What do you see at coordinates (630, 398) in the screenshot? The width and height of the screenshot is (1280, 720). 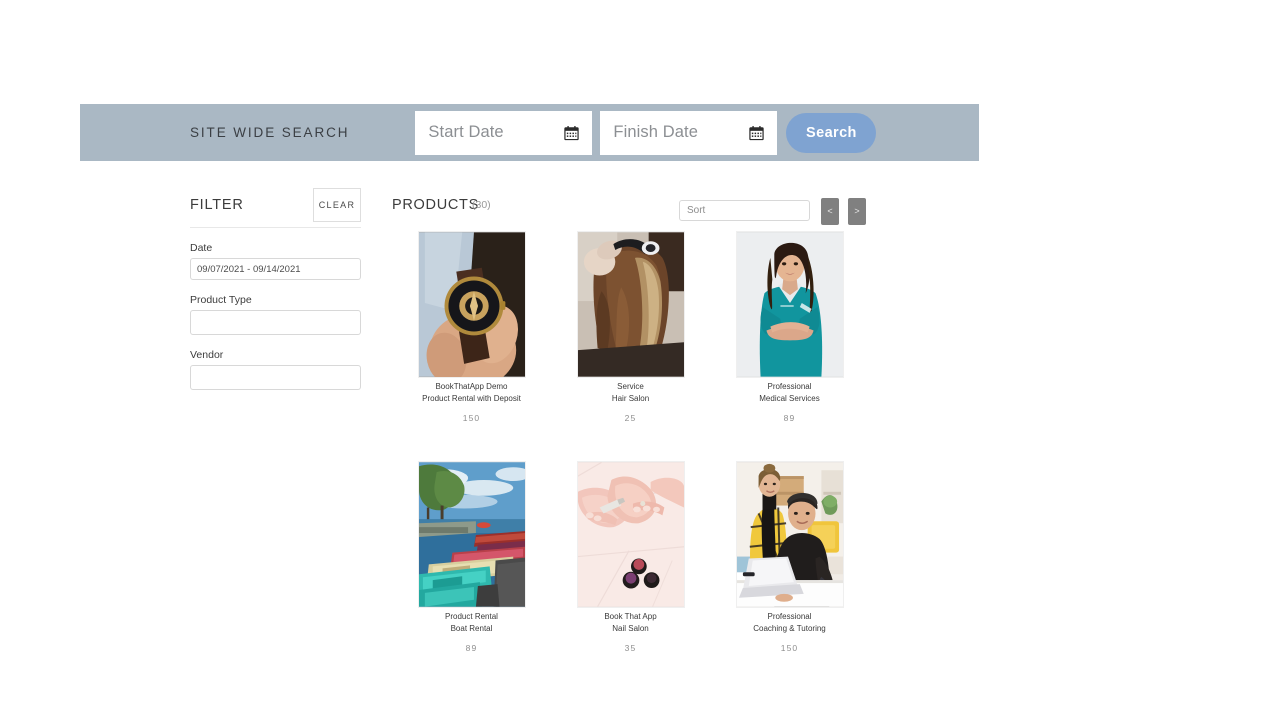 I see `product-name: Hair Salon` at bounding box center [630, 398].